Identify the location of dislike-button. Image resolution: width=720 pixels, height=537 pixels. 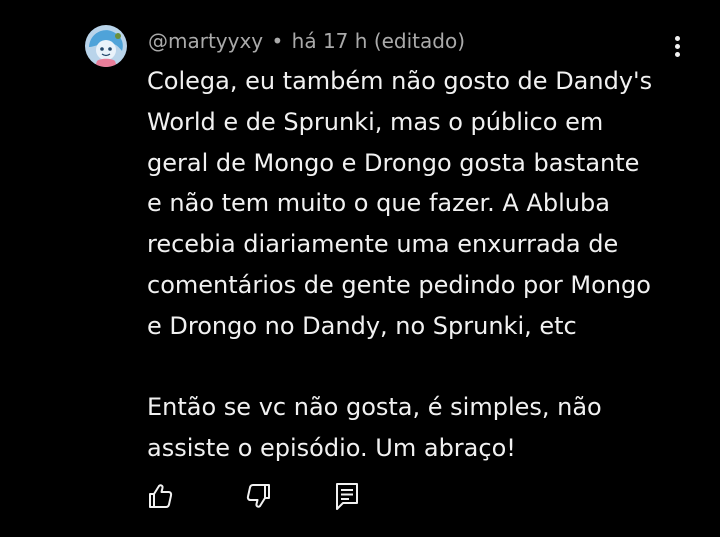
(259, 496).